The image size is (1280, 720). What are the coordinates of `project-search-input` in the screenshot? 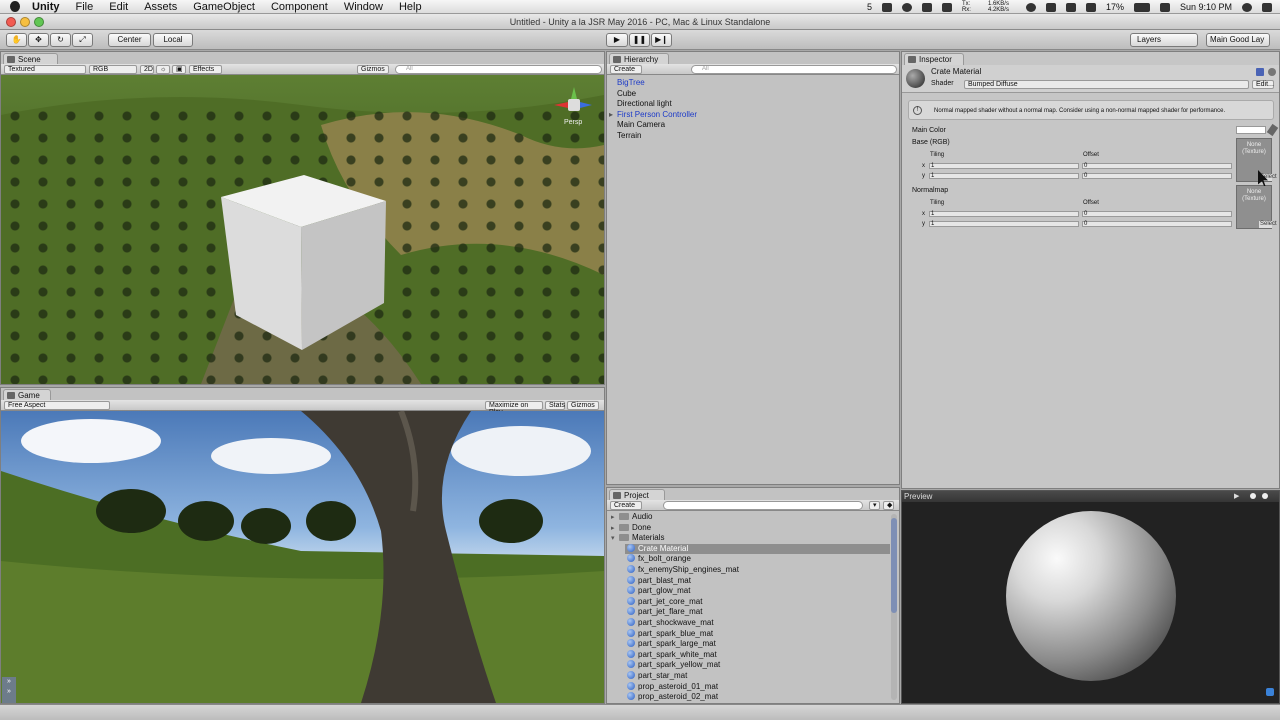 It's located at (763, 505).